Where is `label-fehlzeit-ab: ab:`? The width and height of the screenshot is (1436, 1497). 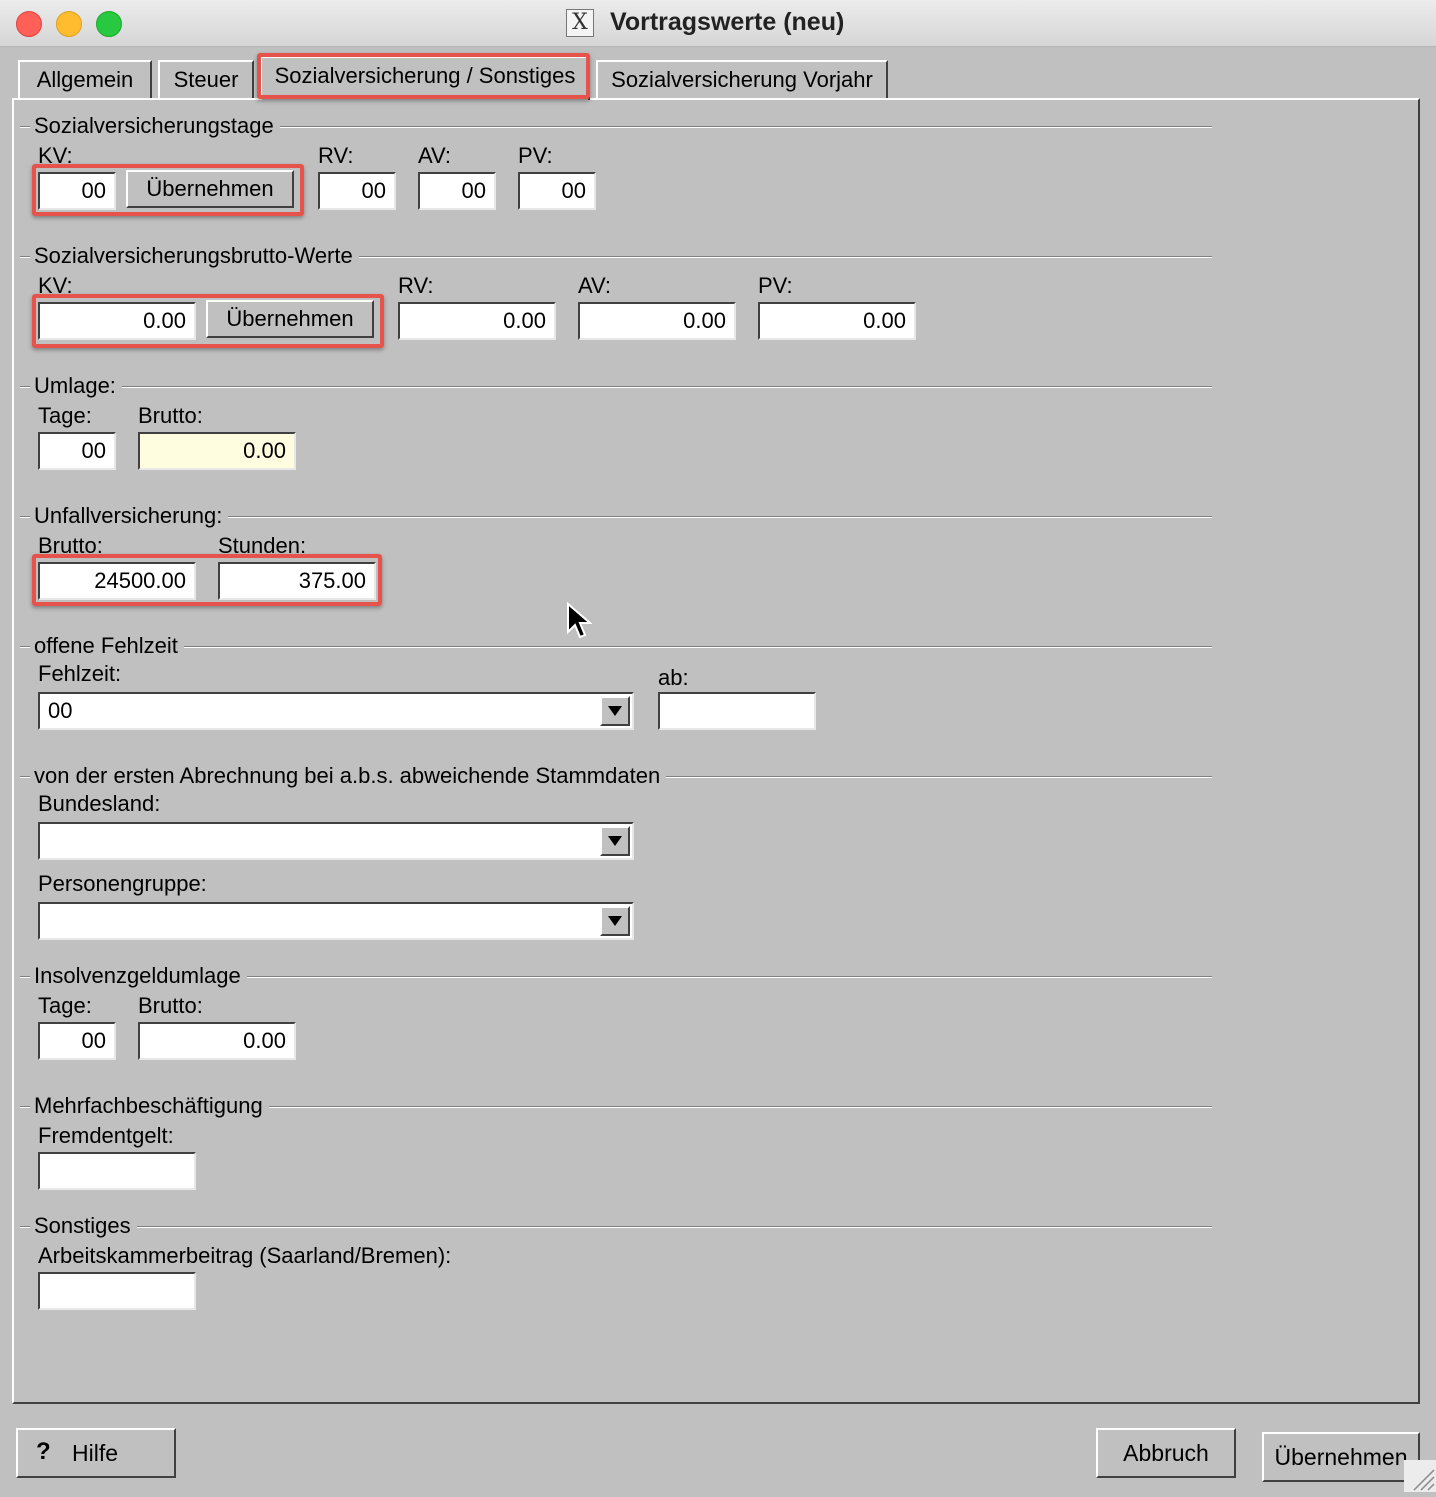
label-fehlzeit-ab: ab: is located at coordinates (673, 677).